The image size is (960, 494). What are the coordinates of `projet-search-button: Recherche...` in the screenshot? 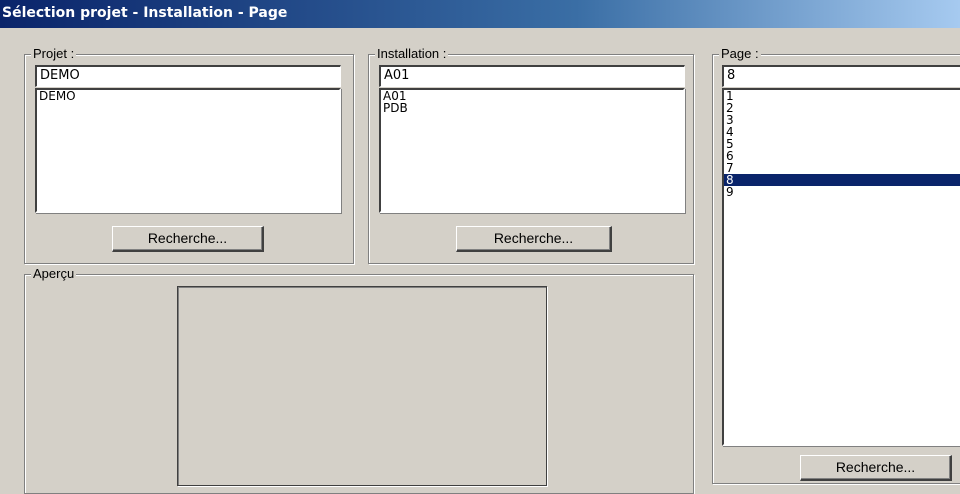 It's located at (188, 239).